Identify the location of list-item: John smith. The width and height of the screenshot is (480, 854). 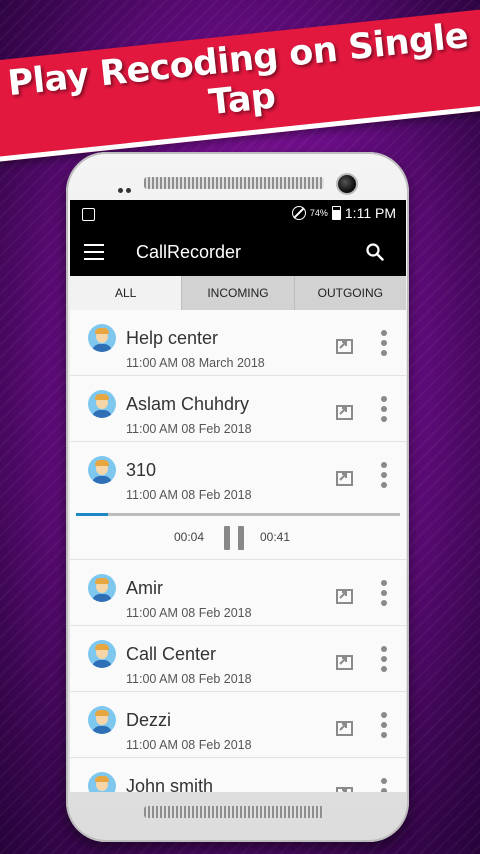
(238, 775).